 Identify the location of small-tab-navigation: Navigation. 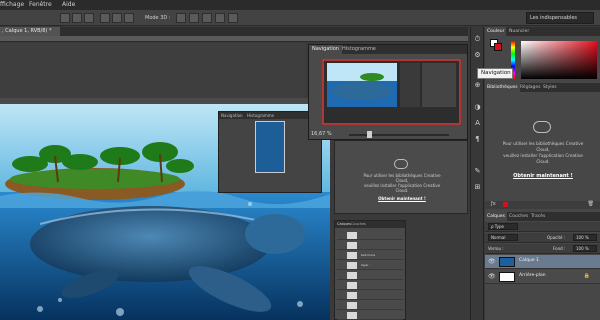
(232, 115).